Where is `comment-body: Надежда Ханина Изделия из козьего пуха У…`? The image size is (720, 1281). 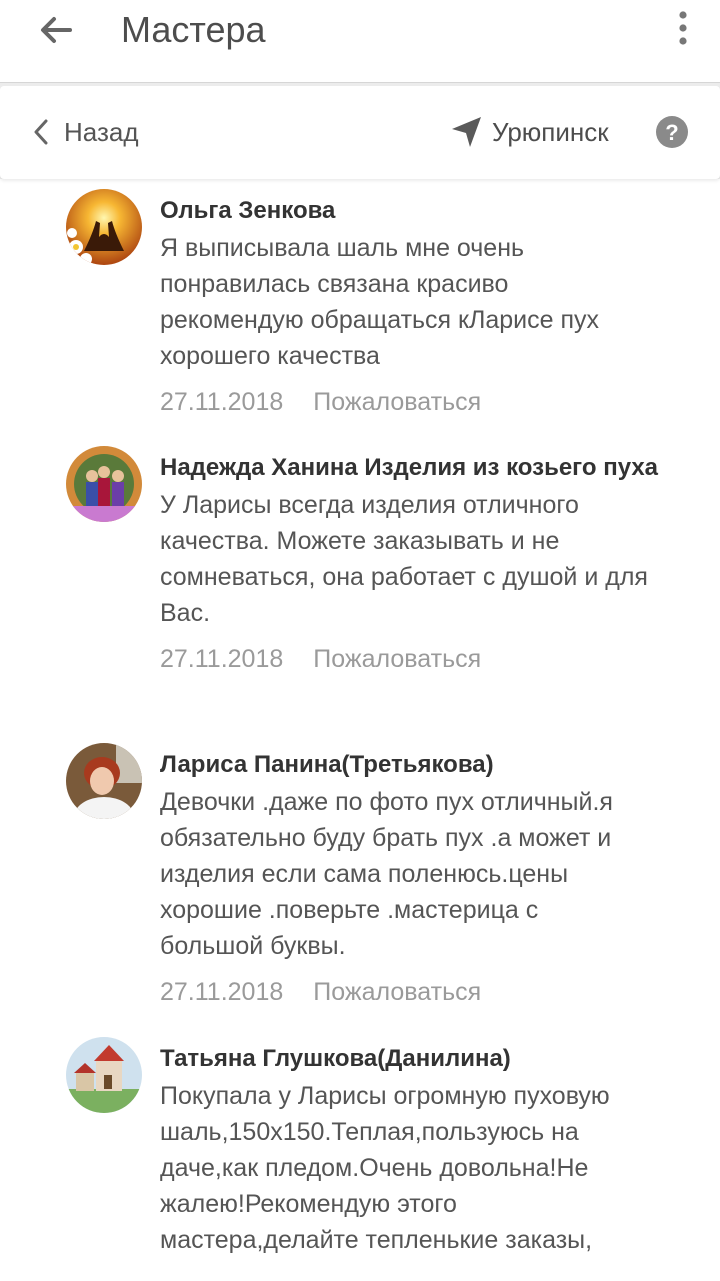 comment-body: Надежда Ханина Изделия из козьего пуха У… is located at coordinates (420, 562).